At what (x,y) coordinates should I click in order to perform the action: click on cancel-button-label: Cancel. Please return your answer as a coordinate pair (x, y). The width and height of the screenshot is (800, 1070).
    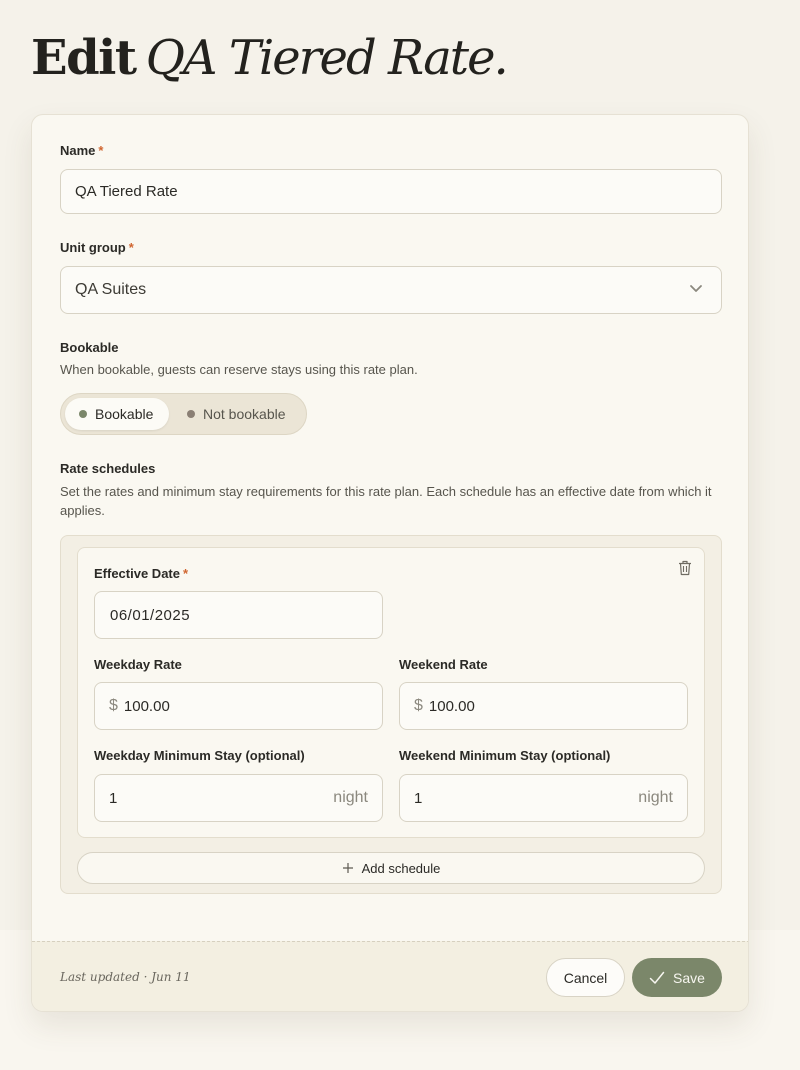
    Looking at the image, I should click on (585, 977).